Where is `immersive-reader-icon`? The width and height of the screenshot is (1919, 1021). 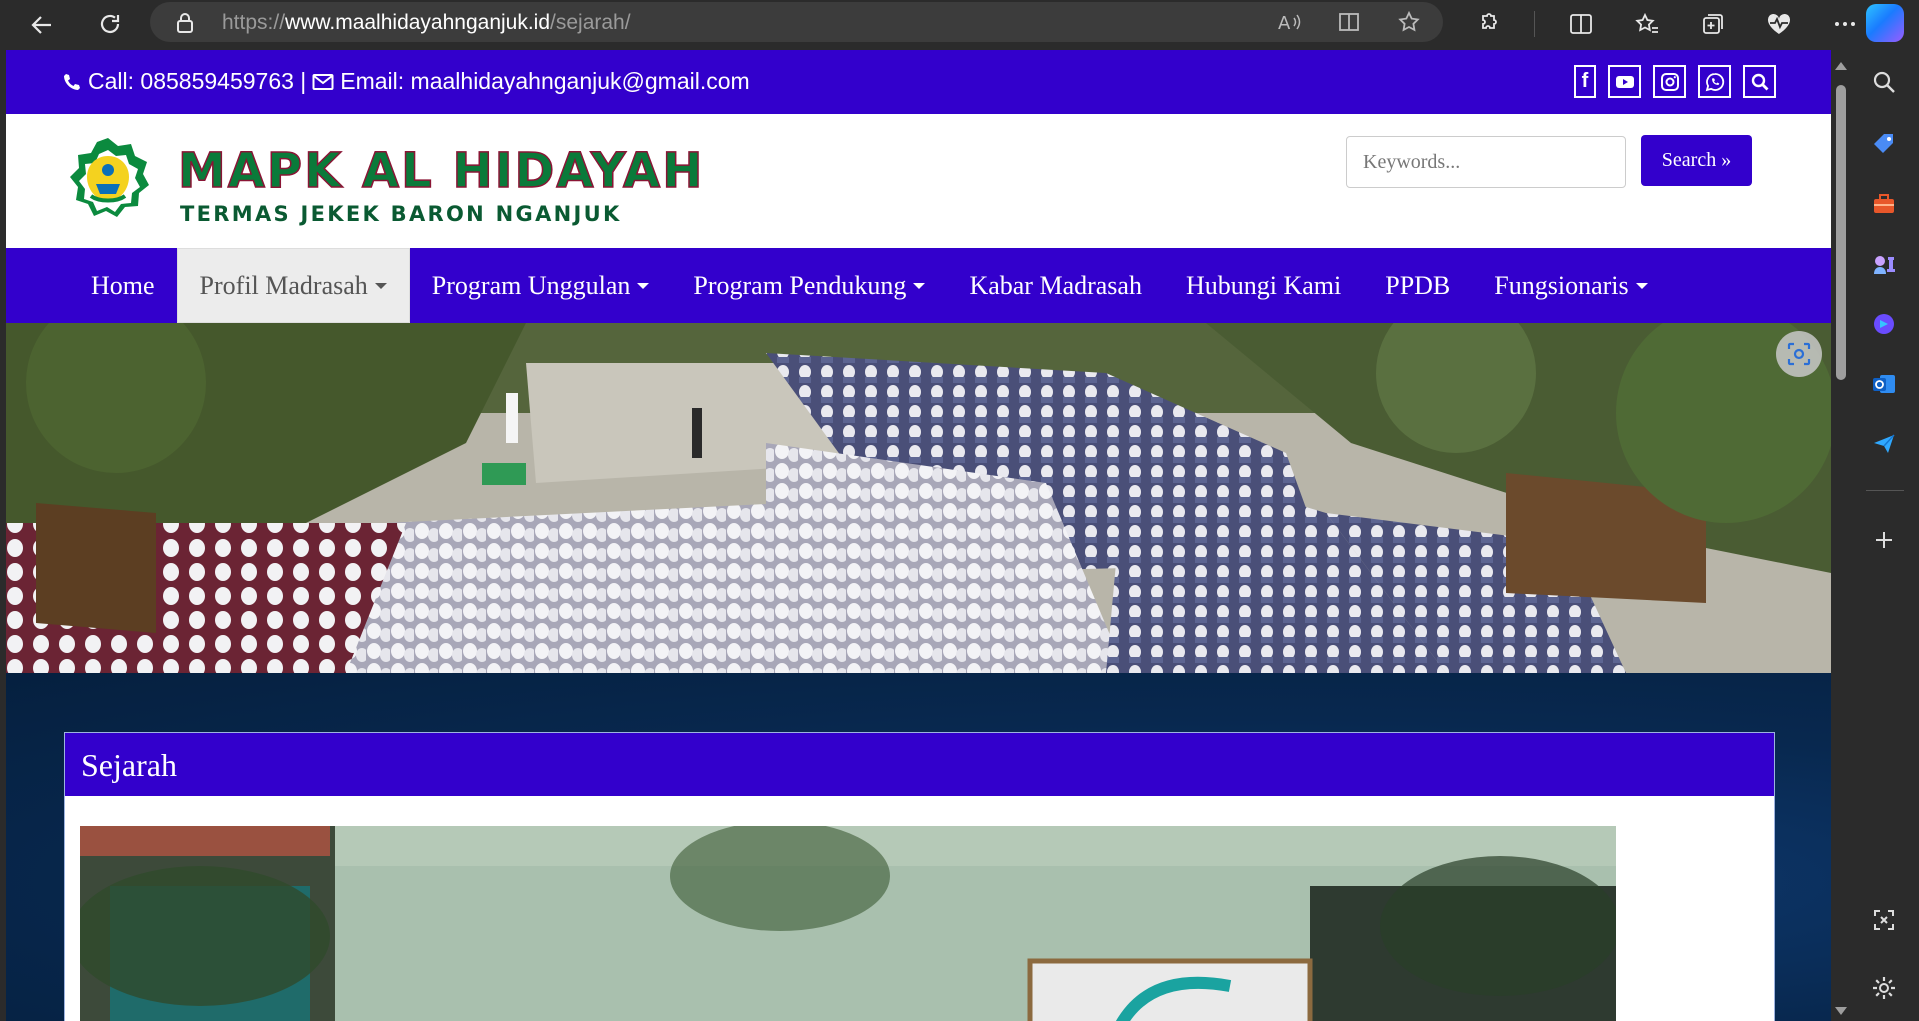 immersive-reader-icon is located at coordinates (1349, 24).